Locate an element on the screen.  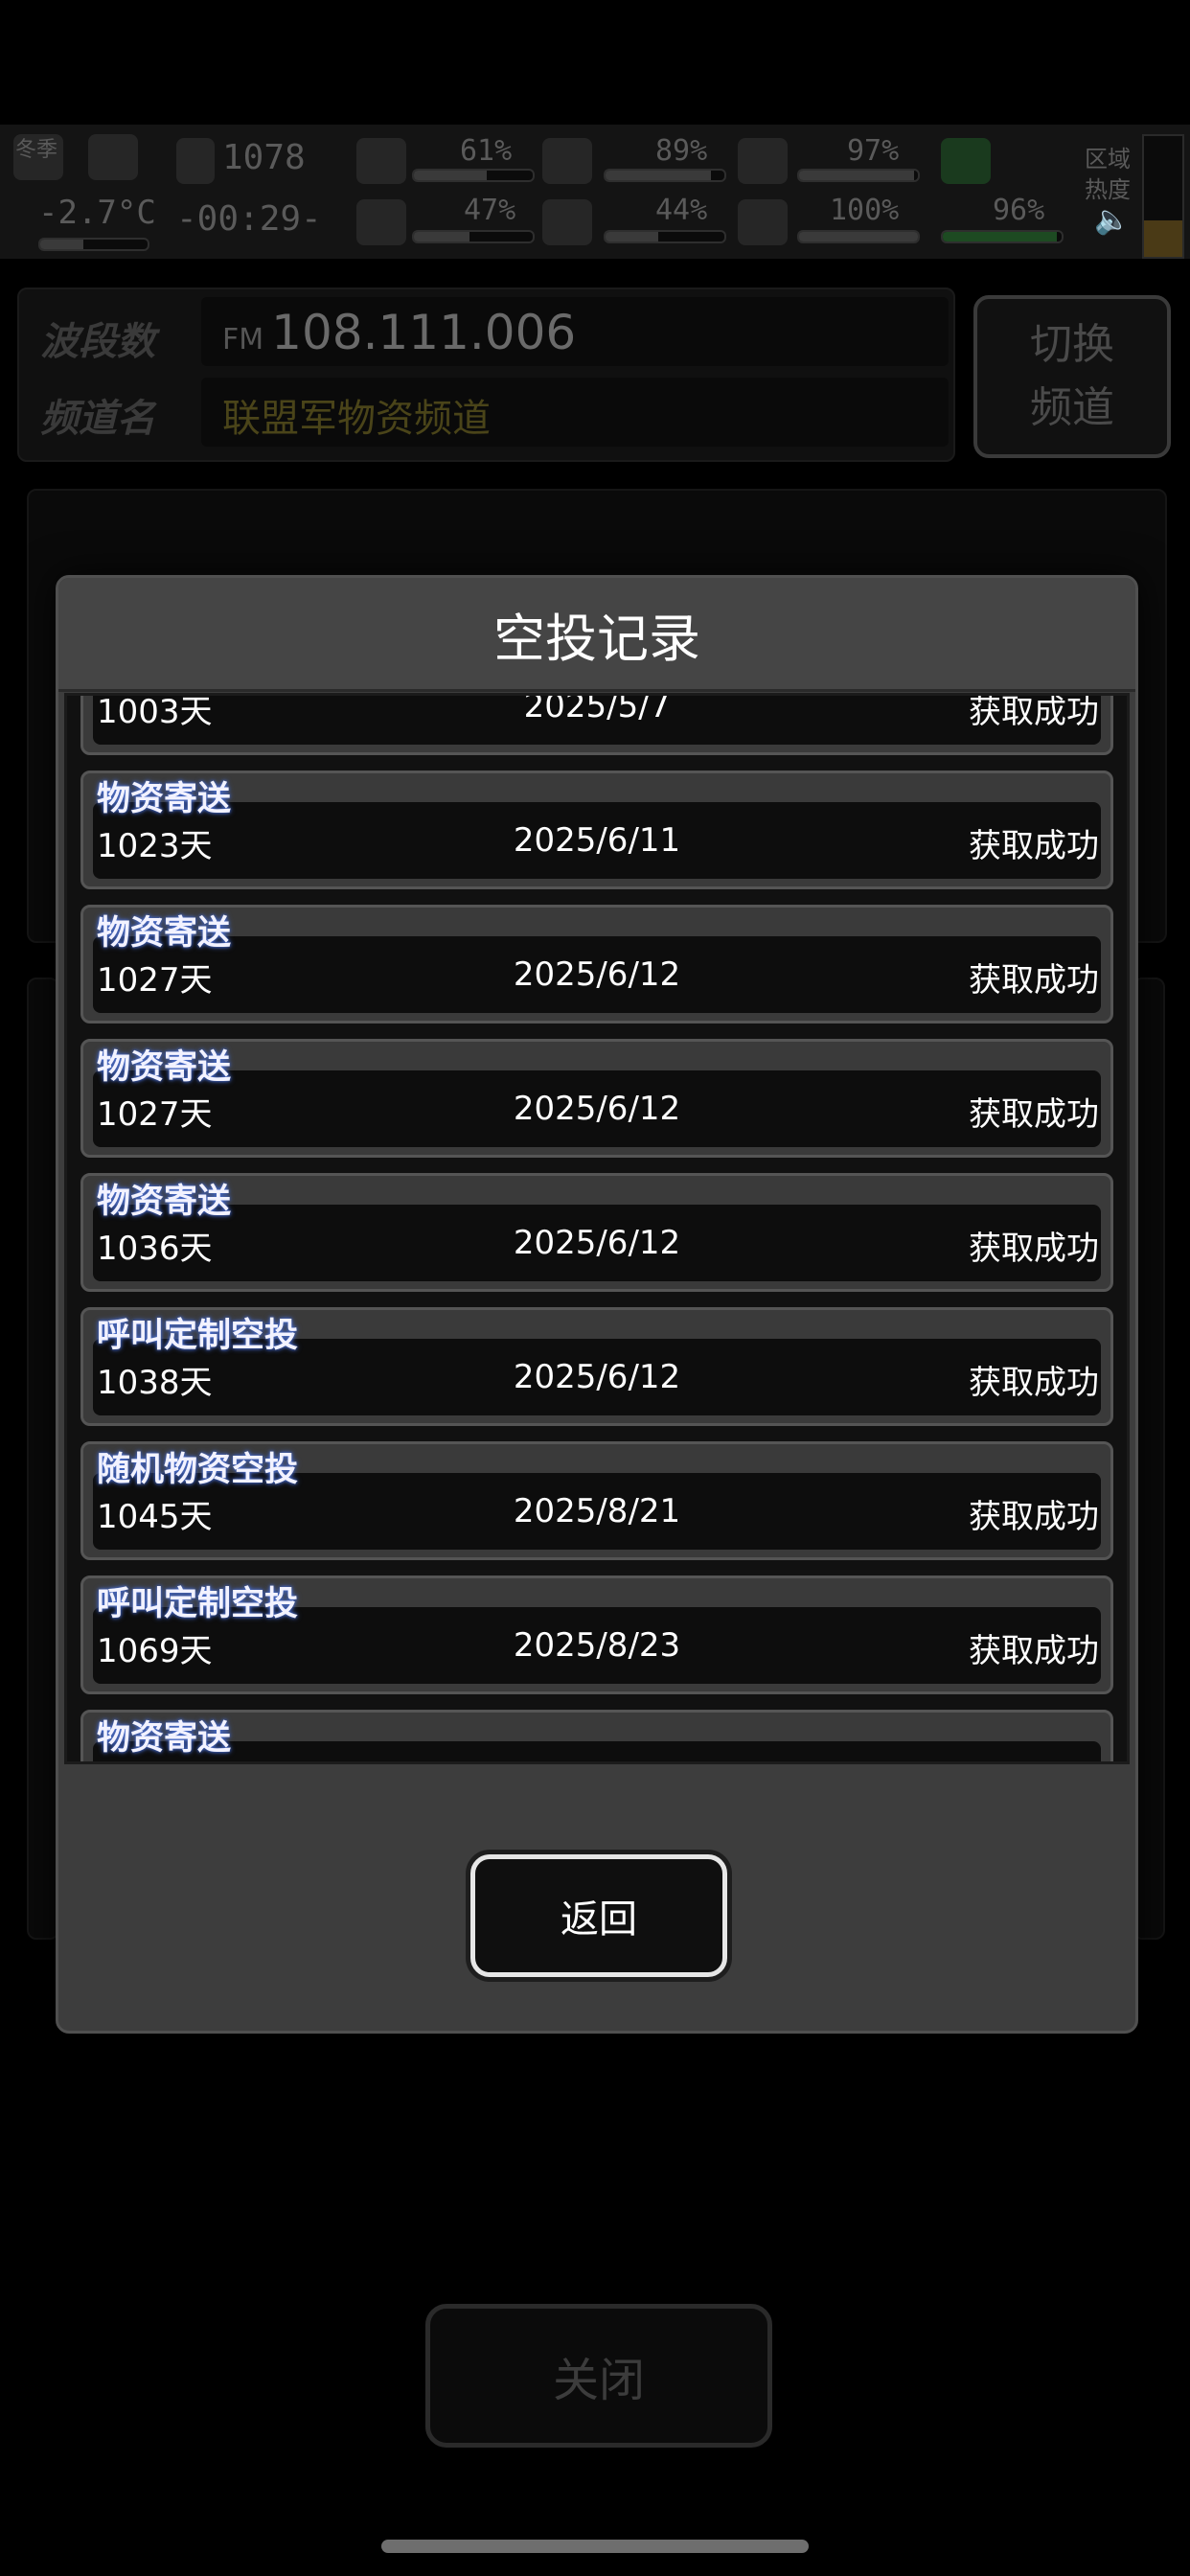
mood-bar is located at coordinates (858, 236).